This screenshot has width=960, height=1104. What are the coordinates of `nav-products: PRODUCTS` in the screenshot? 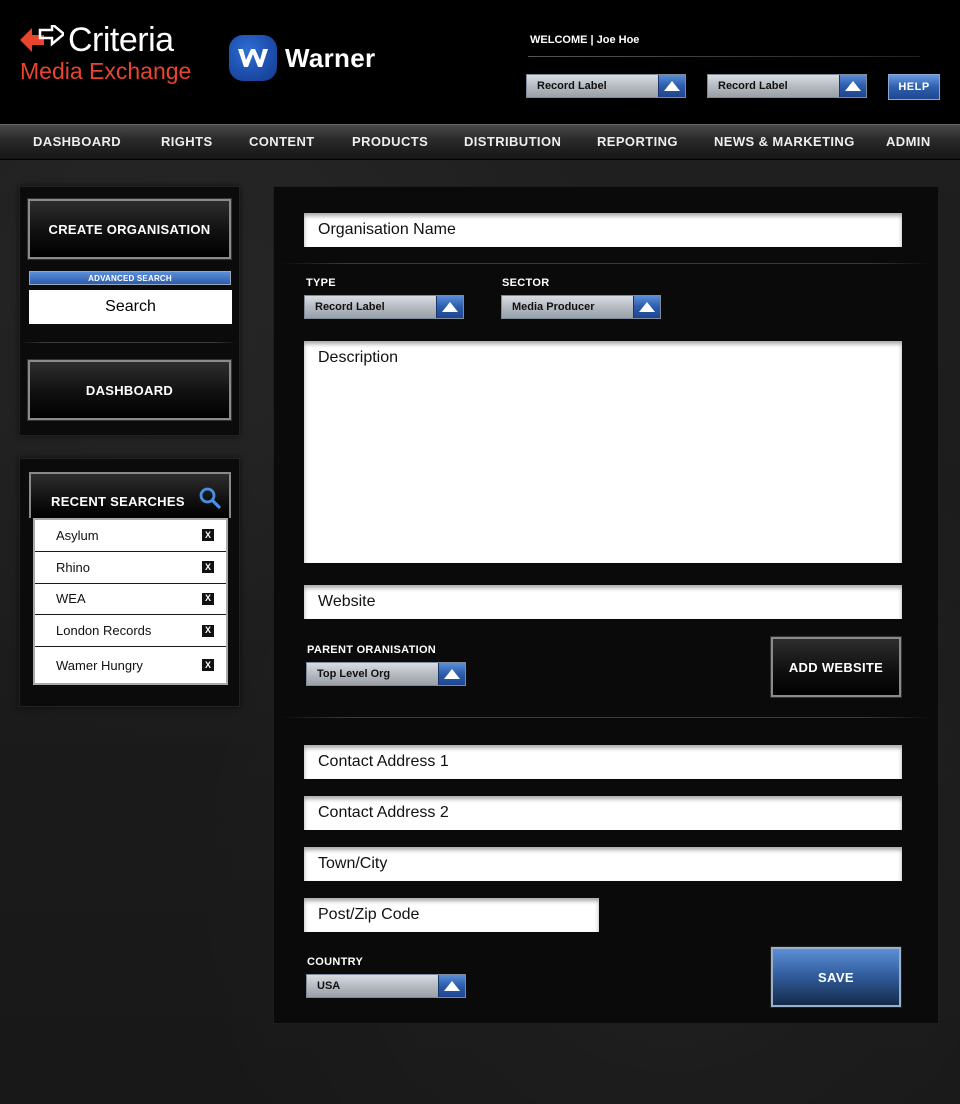 It's located at (390, 143).